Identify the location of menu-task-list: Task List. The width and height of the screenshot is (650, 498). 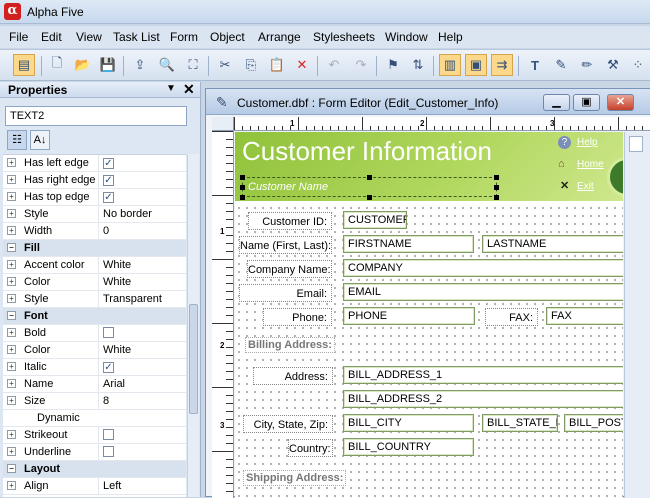
(136, 37).